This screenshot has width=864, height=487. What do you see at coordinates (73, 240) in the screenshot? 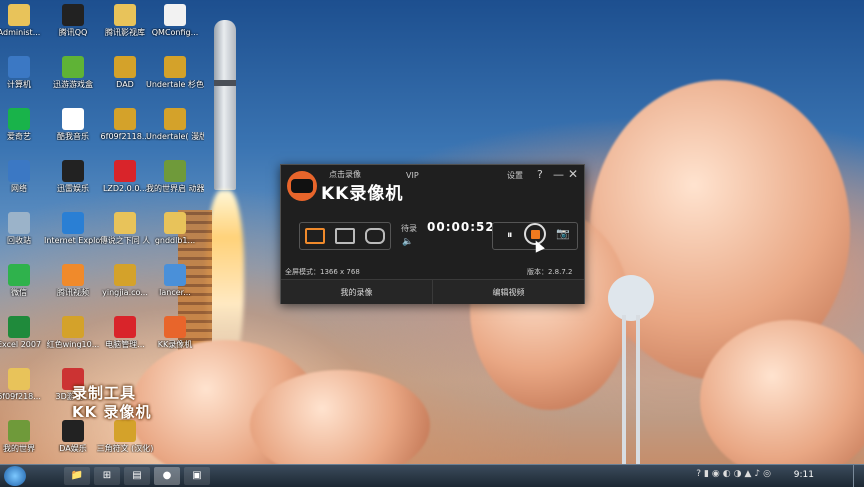
I see `desktop-icon-label: Internet Explorer` at bounding box center [73, 240].